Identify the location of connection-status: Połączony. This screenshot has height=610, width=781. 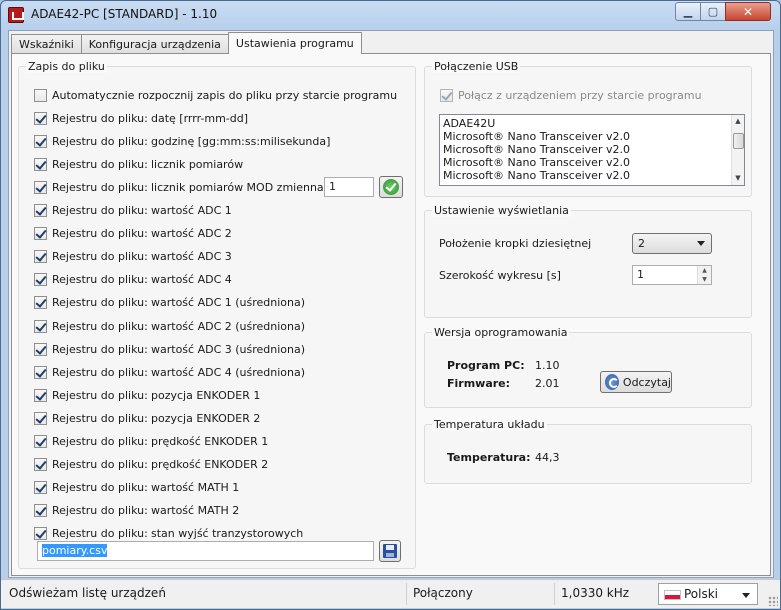
(443, 593).